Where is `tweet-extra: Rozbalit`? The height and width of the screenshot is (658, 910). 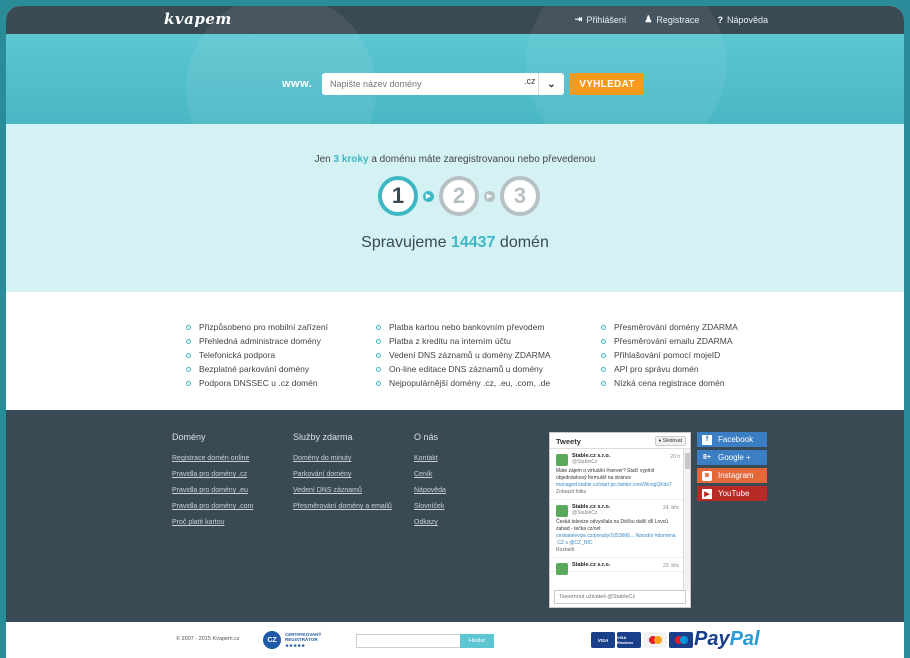
tweet-extra: Rozbalit is located at coordinates (618, 550).